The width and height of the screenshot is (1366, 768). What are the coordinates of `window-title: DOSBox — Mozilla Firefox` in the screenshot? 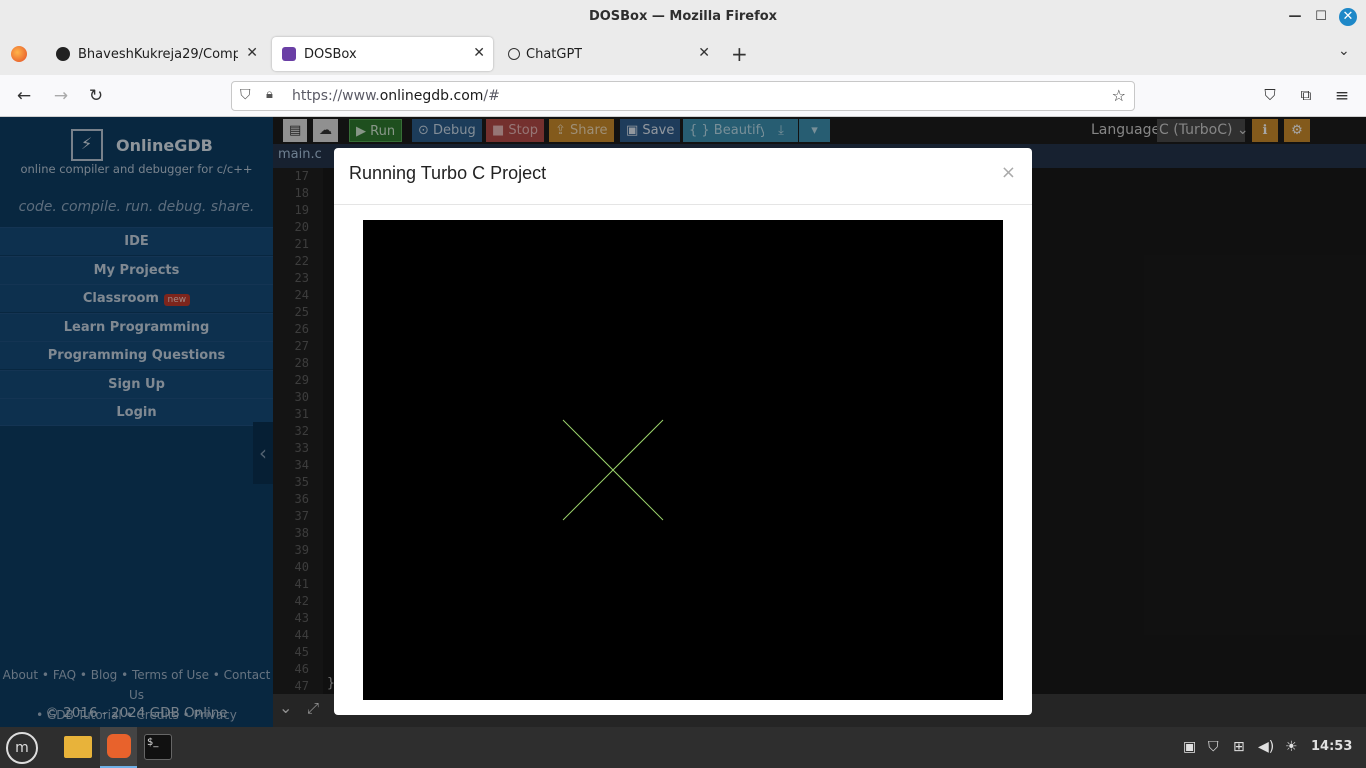 It's located at (683, 16).